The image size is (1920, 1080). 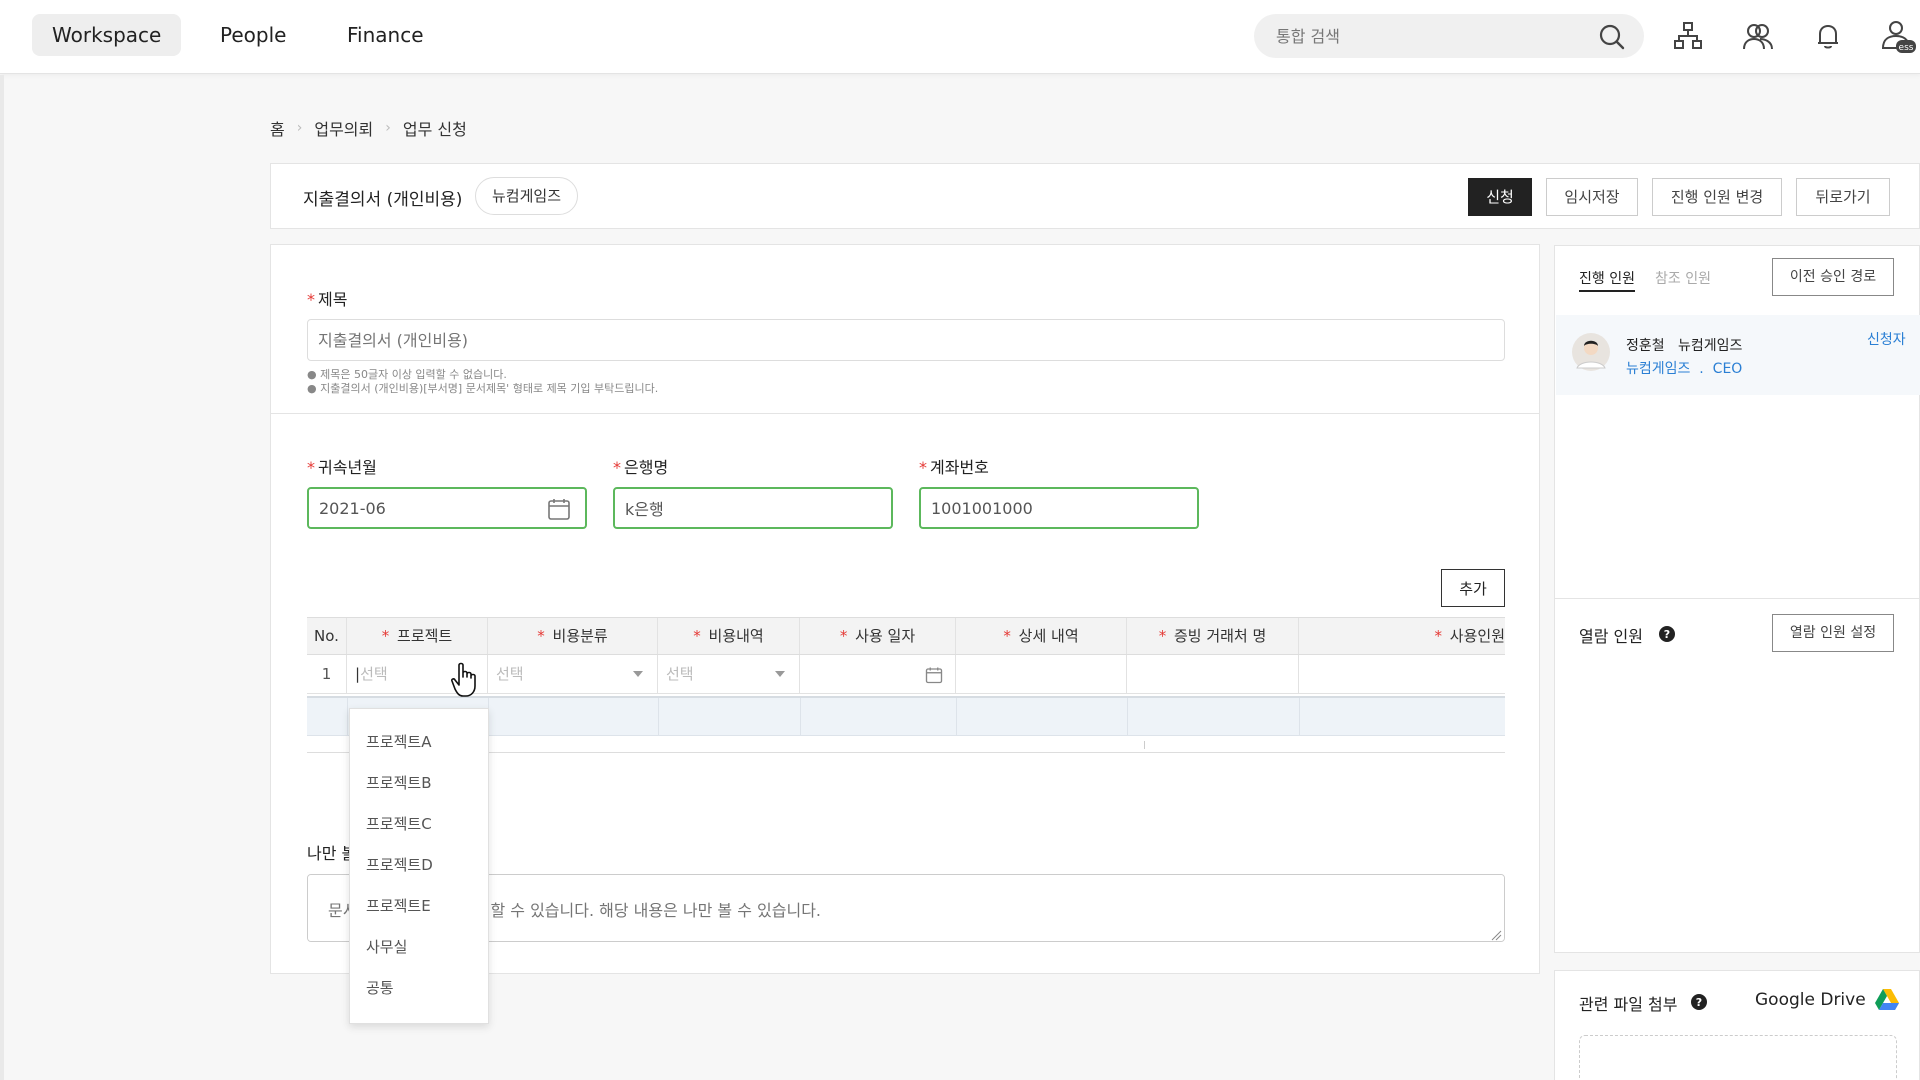 What do you see at coordinates (729, 674) in the screenshot?
I see `detail-type-select: 선택` at bounding box center [729, 674].